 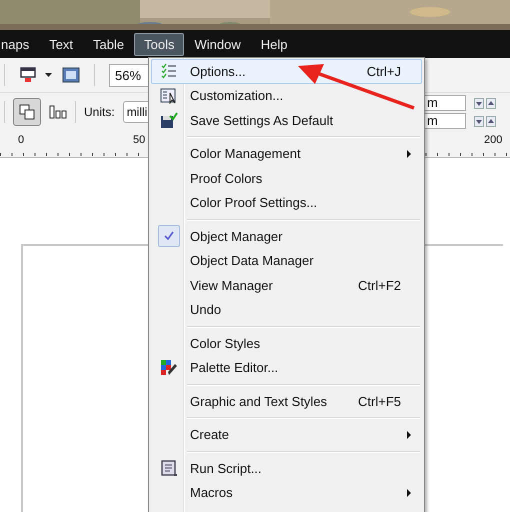 I want to click on shortcut-label: Ctrl+F2, so click(x=379, y=285).